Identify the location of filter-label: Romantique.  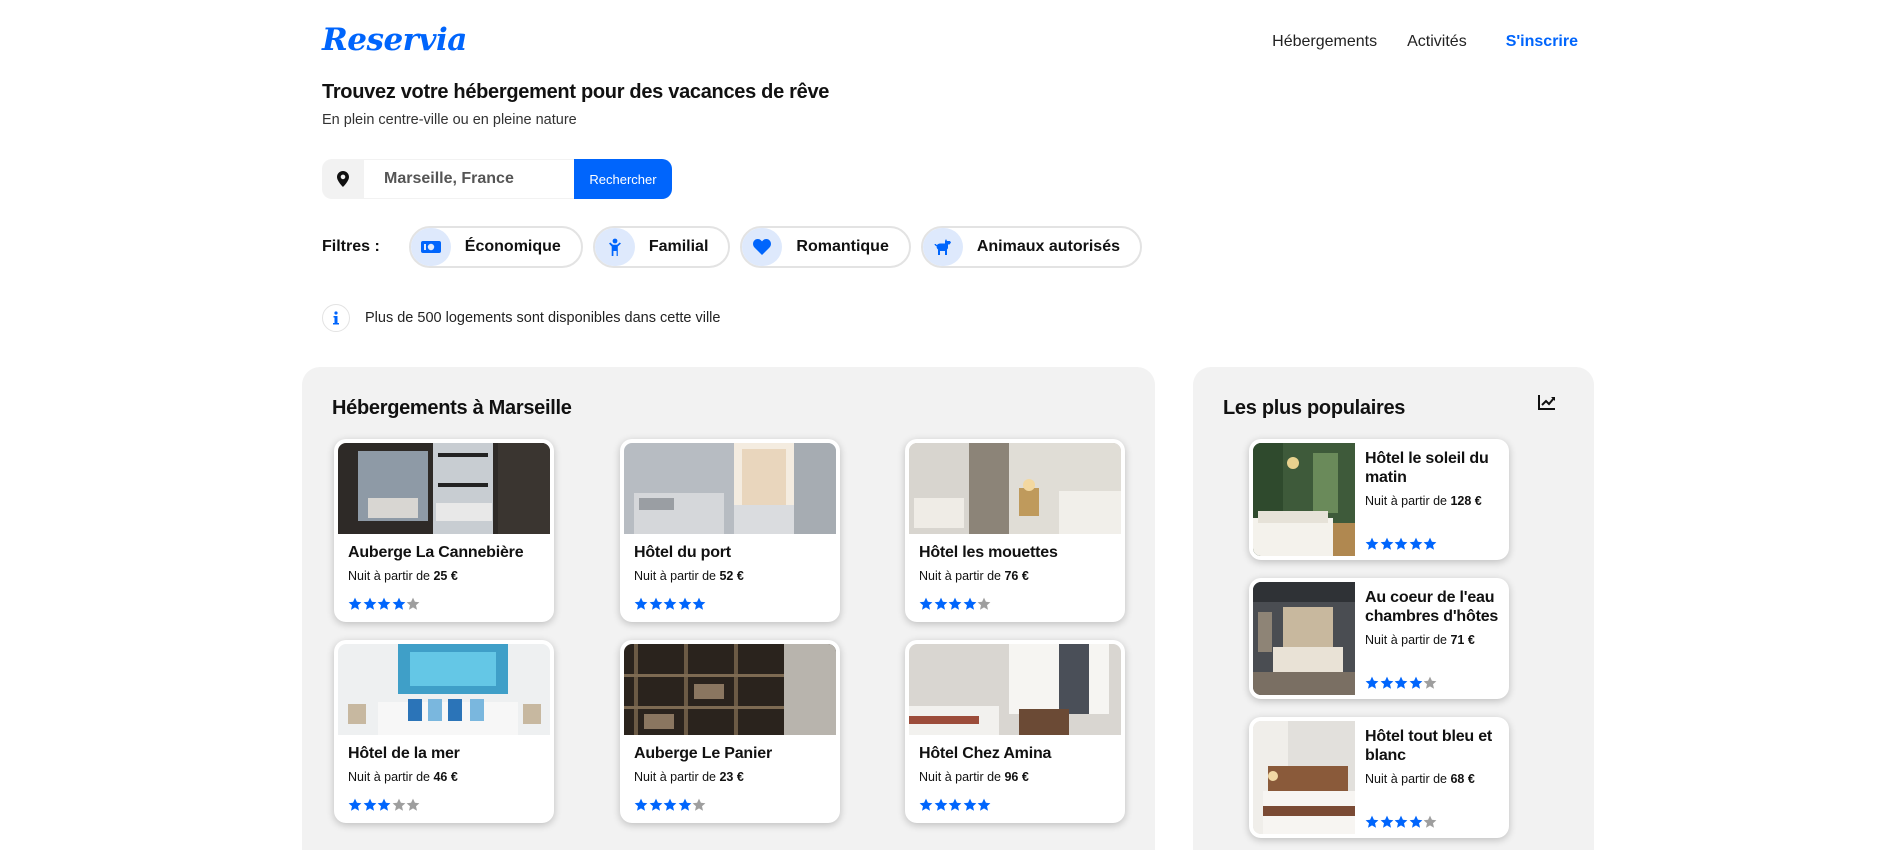
(842, 246).